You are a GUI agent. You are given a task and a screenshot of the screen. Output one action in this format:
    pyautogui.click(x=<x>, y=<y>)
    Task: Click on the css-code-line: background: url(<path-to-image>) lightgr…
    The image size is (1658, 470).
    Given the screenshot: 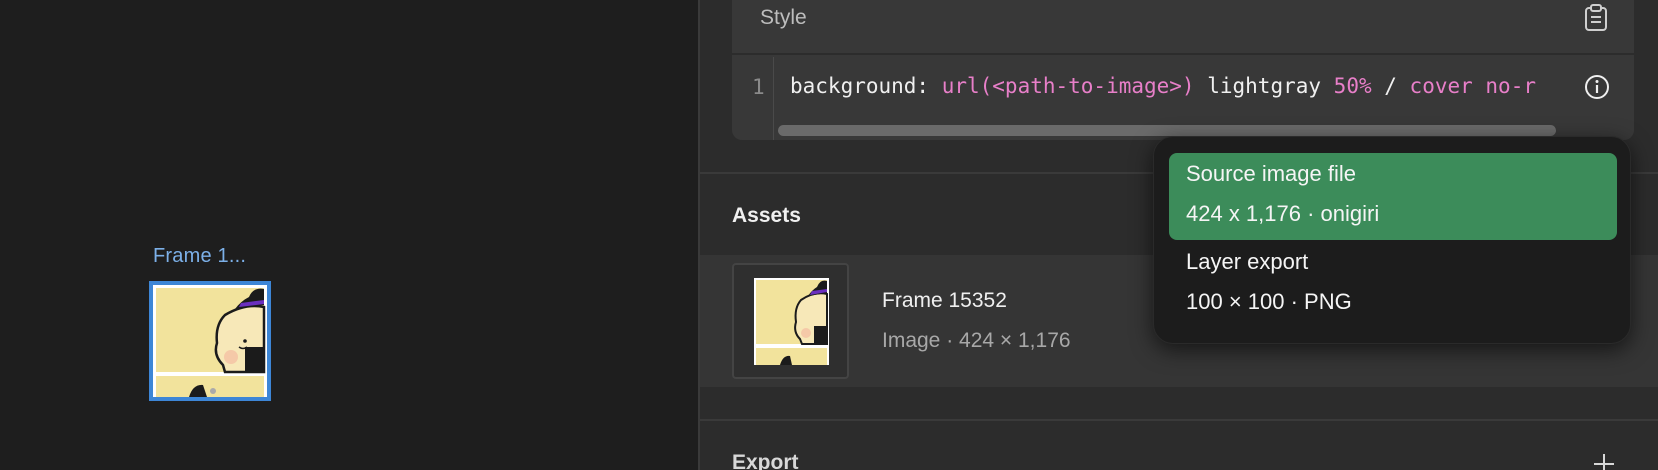 What is the action you would take?
    pyautogui.click(x=1195, y=86)
    